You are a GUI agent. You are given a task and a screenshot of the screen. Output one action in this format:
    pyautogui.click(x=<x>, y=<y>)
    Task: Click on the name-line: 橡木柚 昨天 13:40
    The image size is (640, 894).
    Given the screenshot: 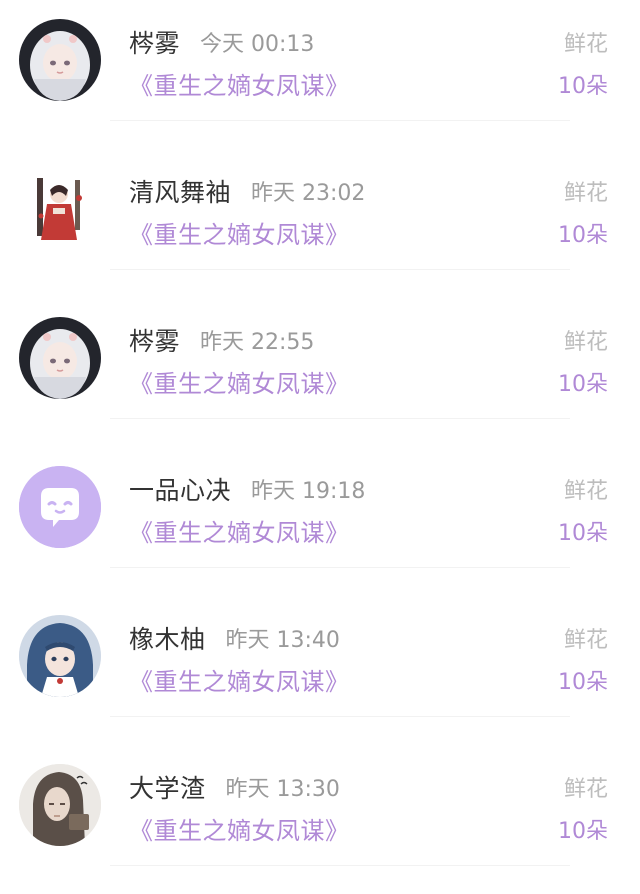 What is the action you would take?
    pyautogui.click(x=234, y=638)
    